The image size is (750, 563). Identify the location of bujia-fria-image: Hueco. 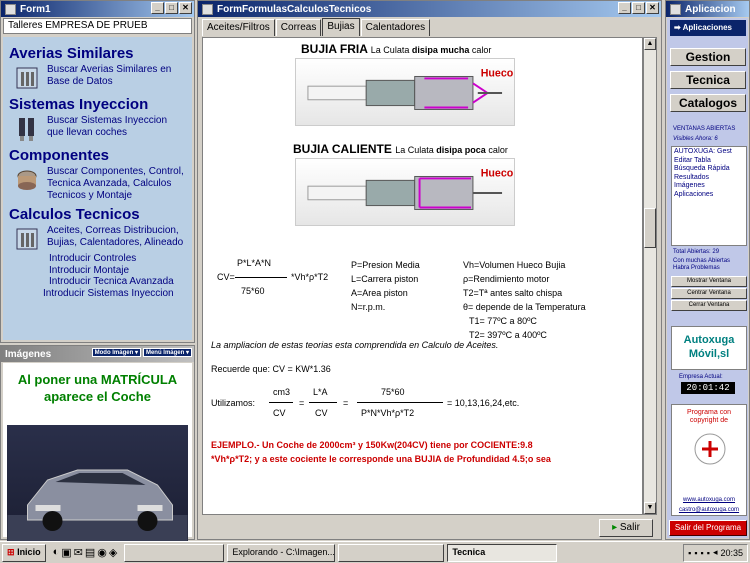
(405, 92).